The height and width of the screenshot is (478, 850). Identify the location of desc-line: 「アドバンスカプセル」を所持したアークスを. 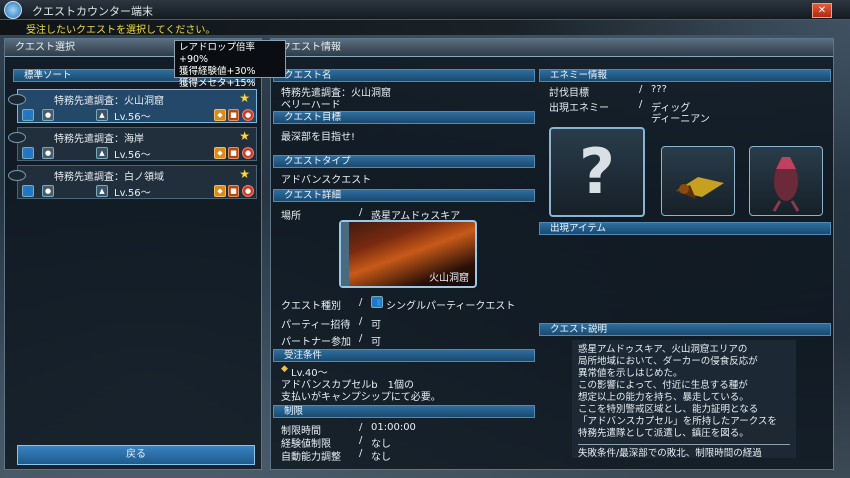
(677, 421).